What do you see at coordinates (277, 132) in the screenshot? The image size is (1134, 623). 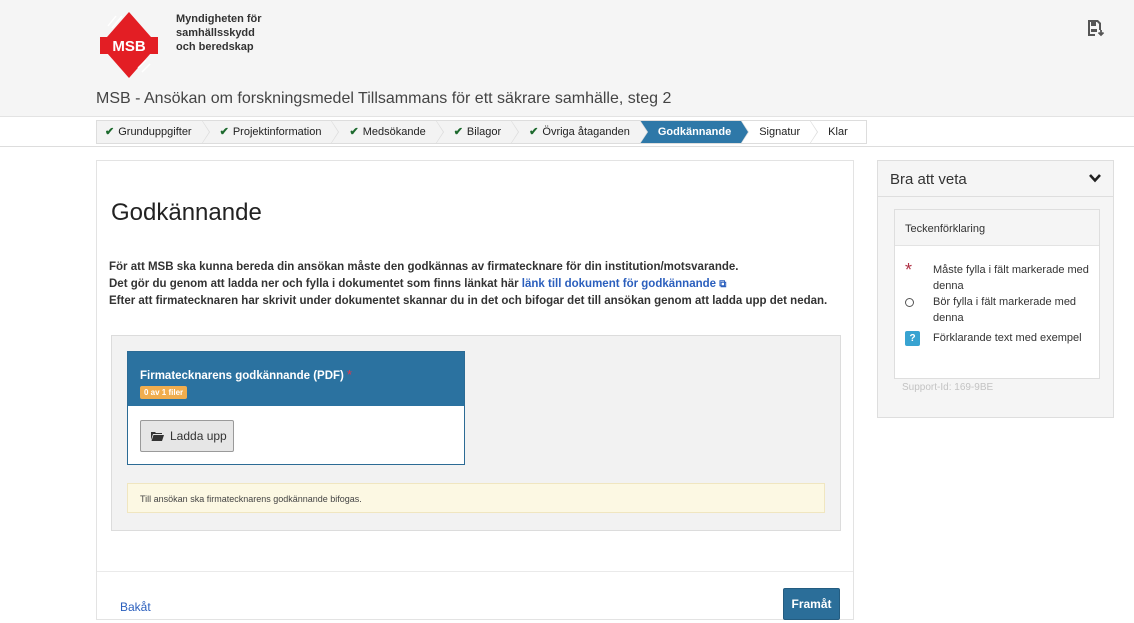 I see `step-label: Projektinformation` at bounding box center [277, 132].